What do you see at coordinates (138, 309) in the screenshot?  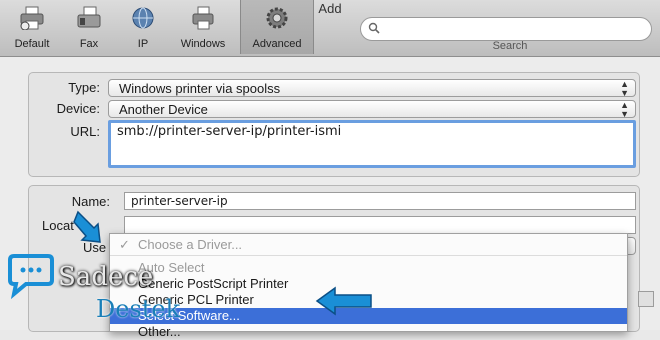 I see `watermark-line2: Destek` at bounding box center [138, 309].